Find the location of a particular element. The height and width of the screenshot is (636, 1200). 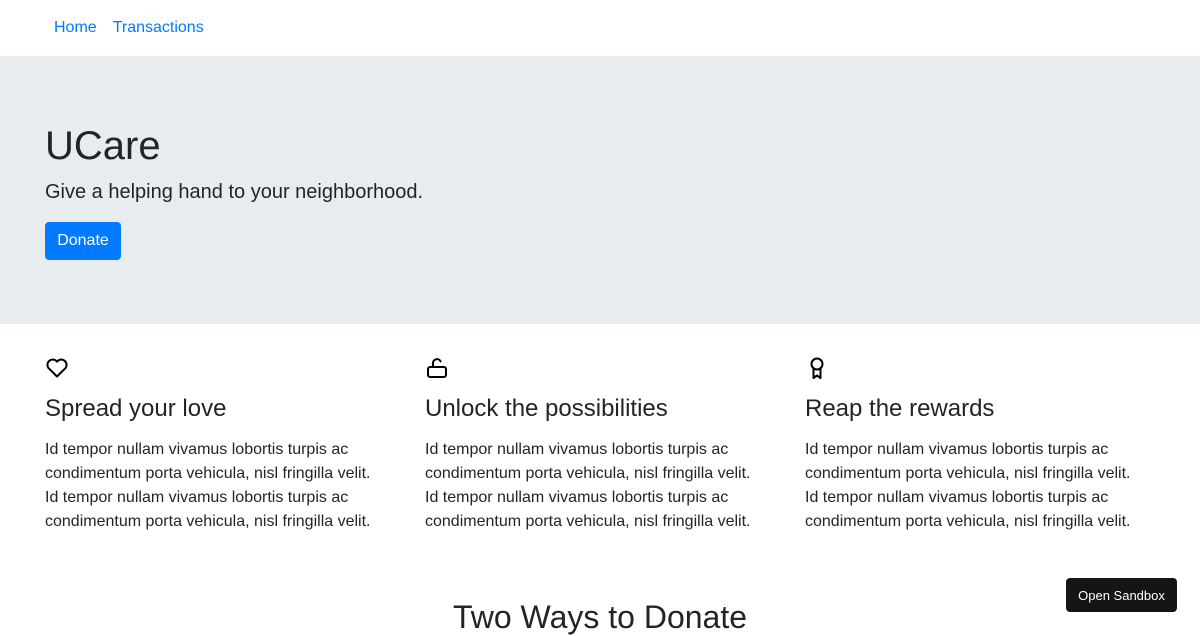

nav-link-transactions: Transactions is located at coordinates (158, 28).